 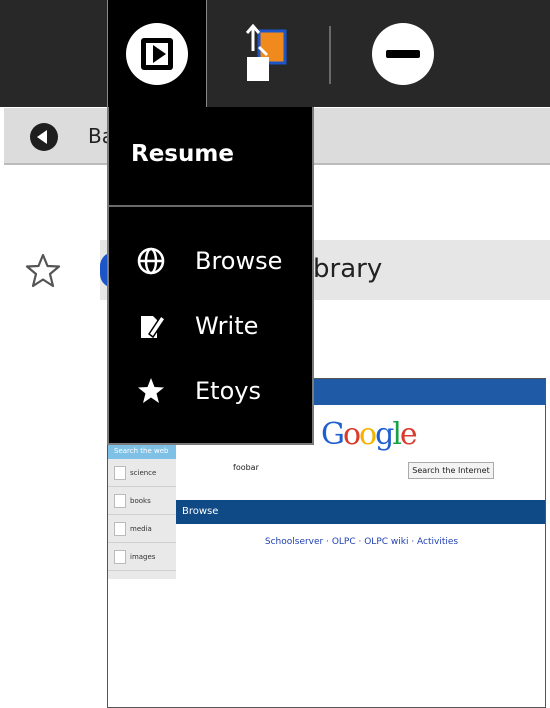 I want to click on menu-item-label: Browse, so click(x=239, y=261).